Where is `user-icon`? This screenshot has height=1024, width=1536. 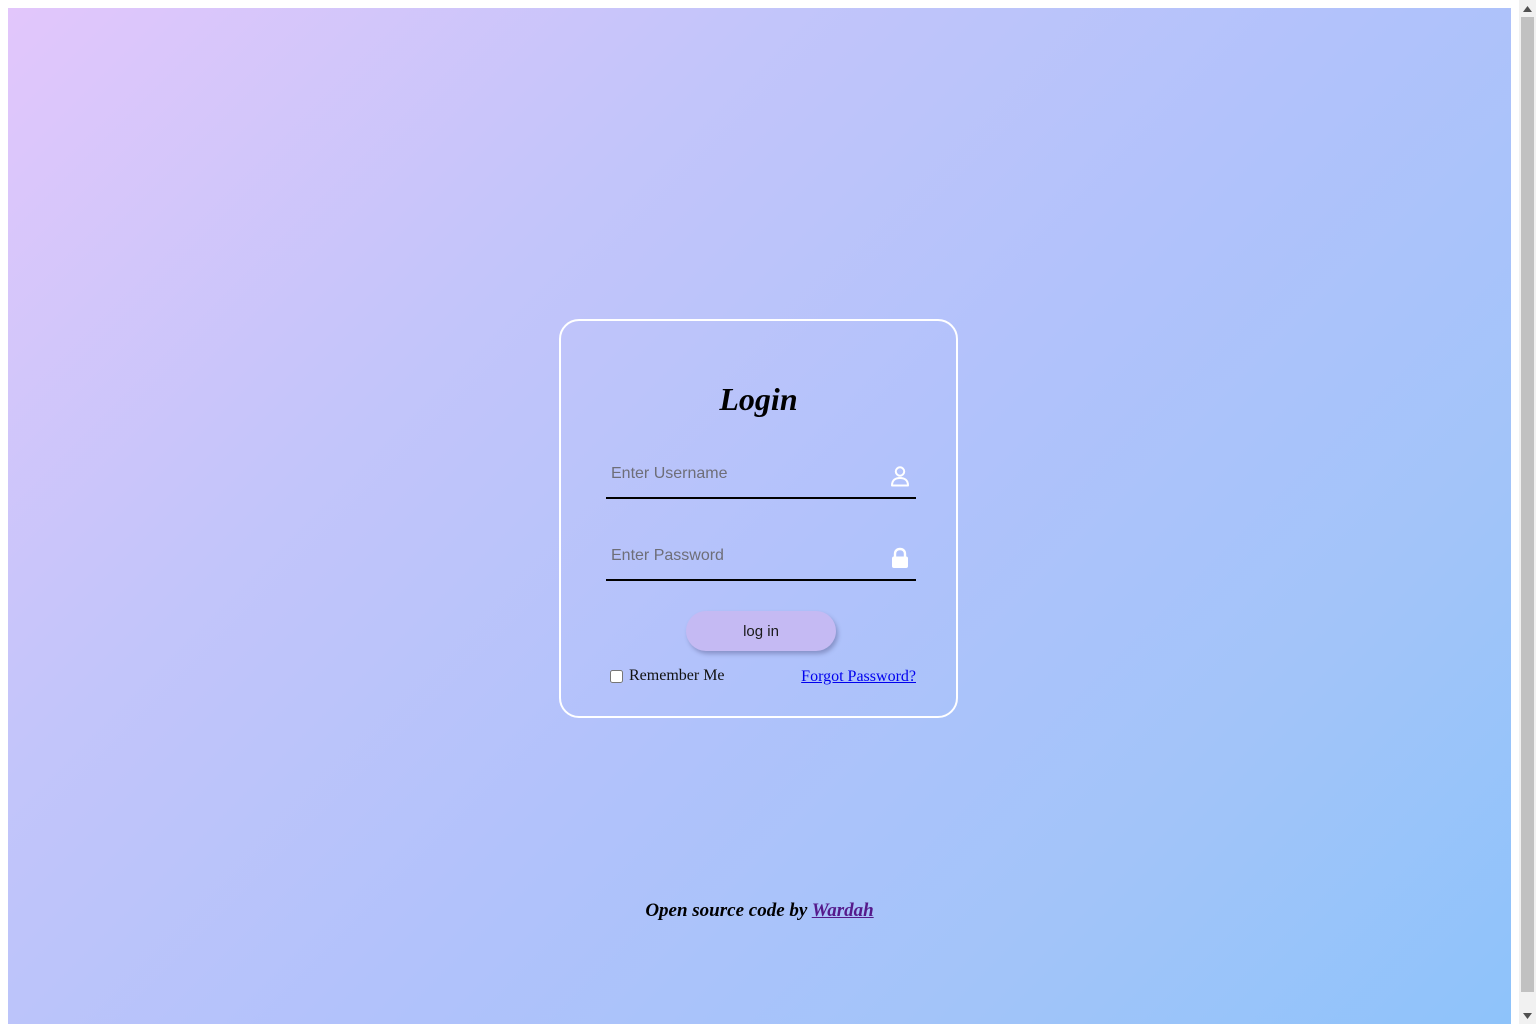
user-icon is located at coordinates (900, 476).